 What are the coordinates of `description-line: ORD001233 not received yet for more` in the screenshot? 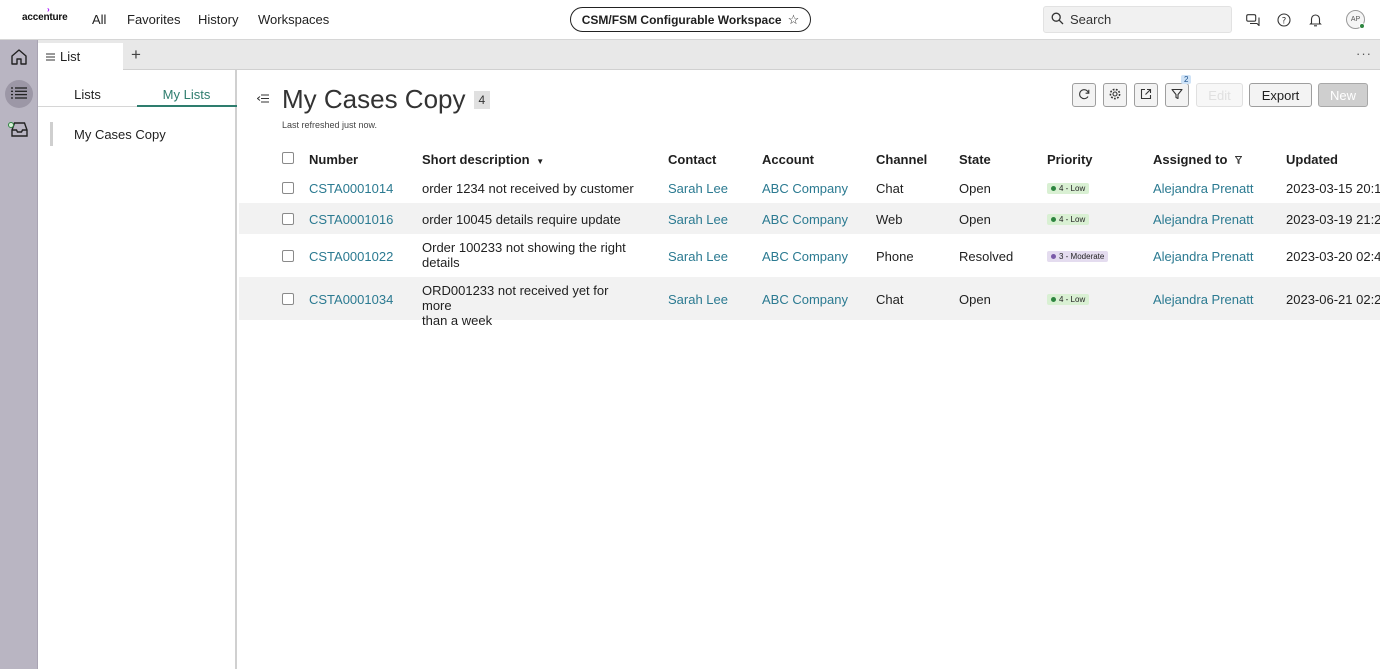 It's located at (515, 298).